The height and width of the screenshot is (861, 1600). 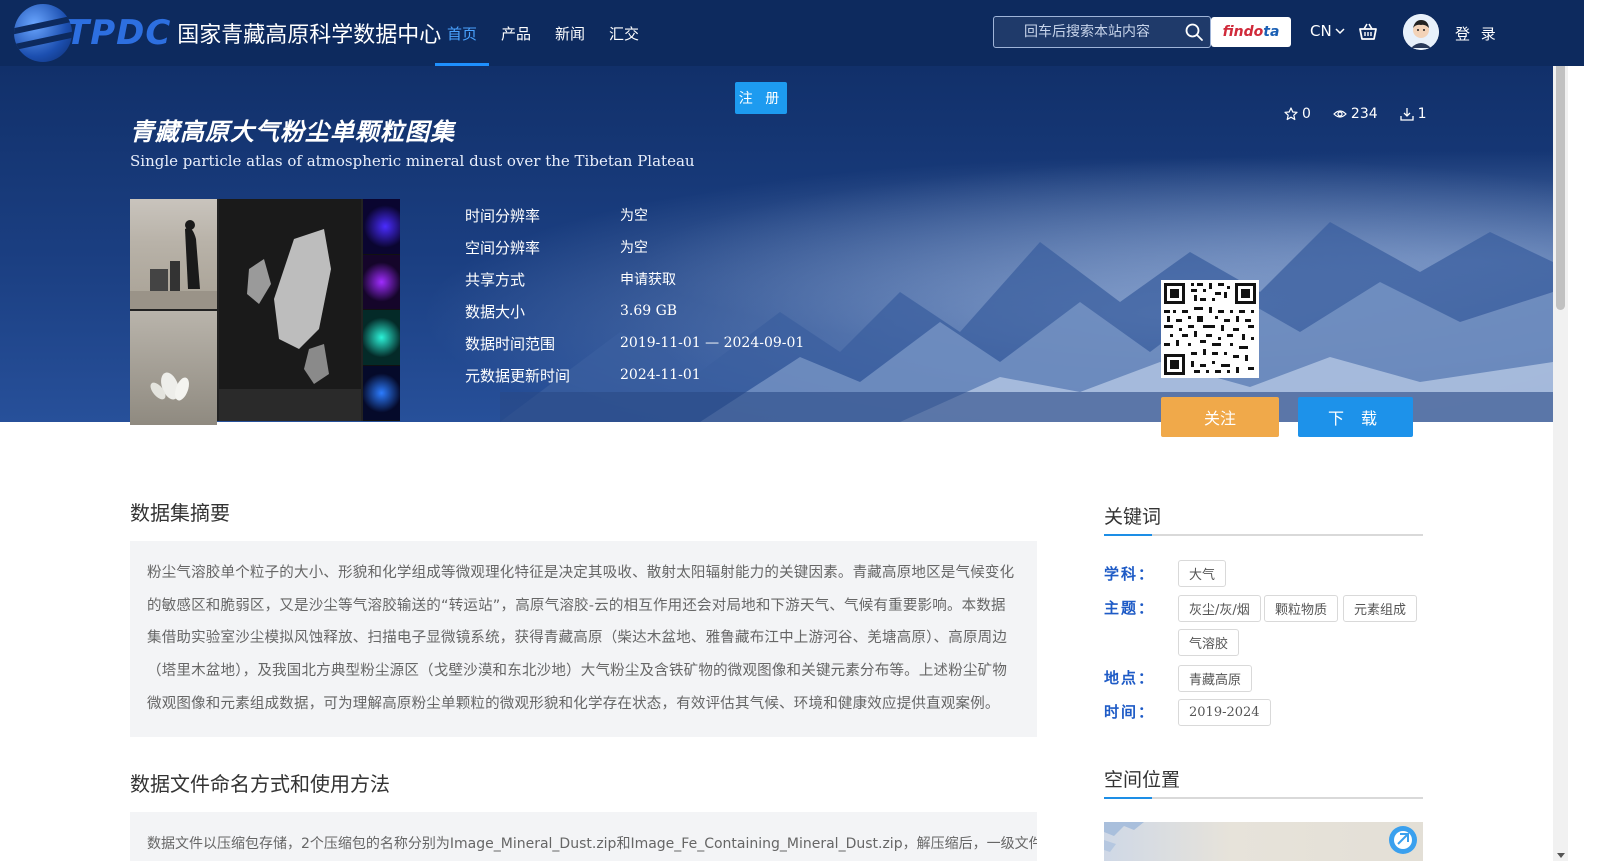 I want to click on spatial-map, so click(x=1263, y=841).